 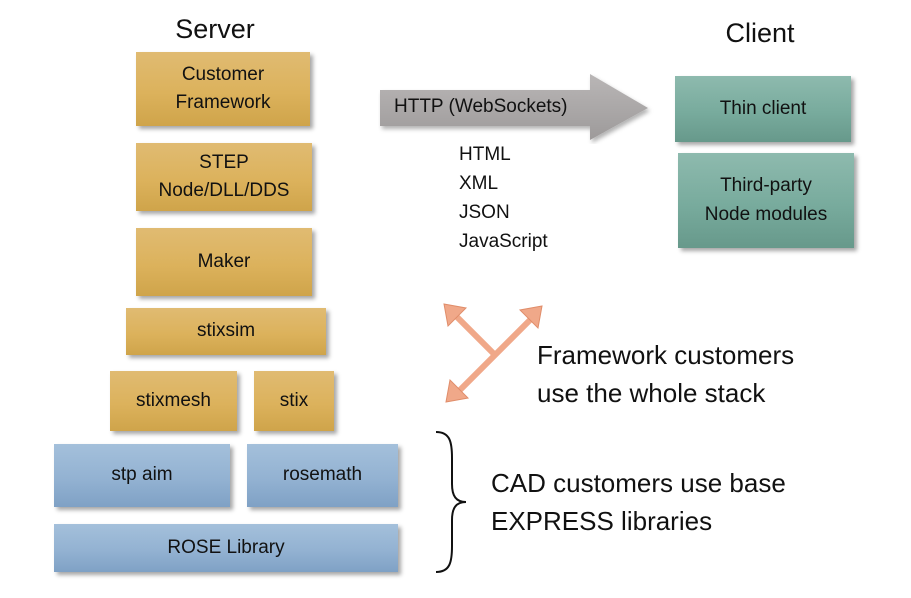 I want to click on layer-stixsim: stixsim, so click(x=226, y=331).